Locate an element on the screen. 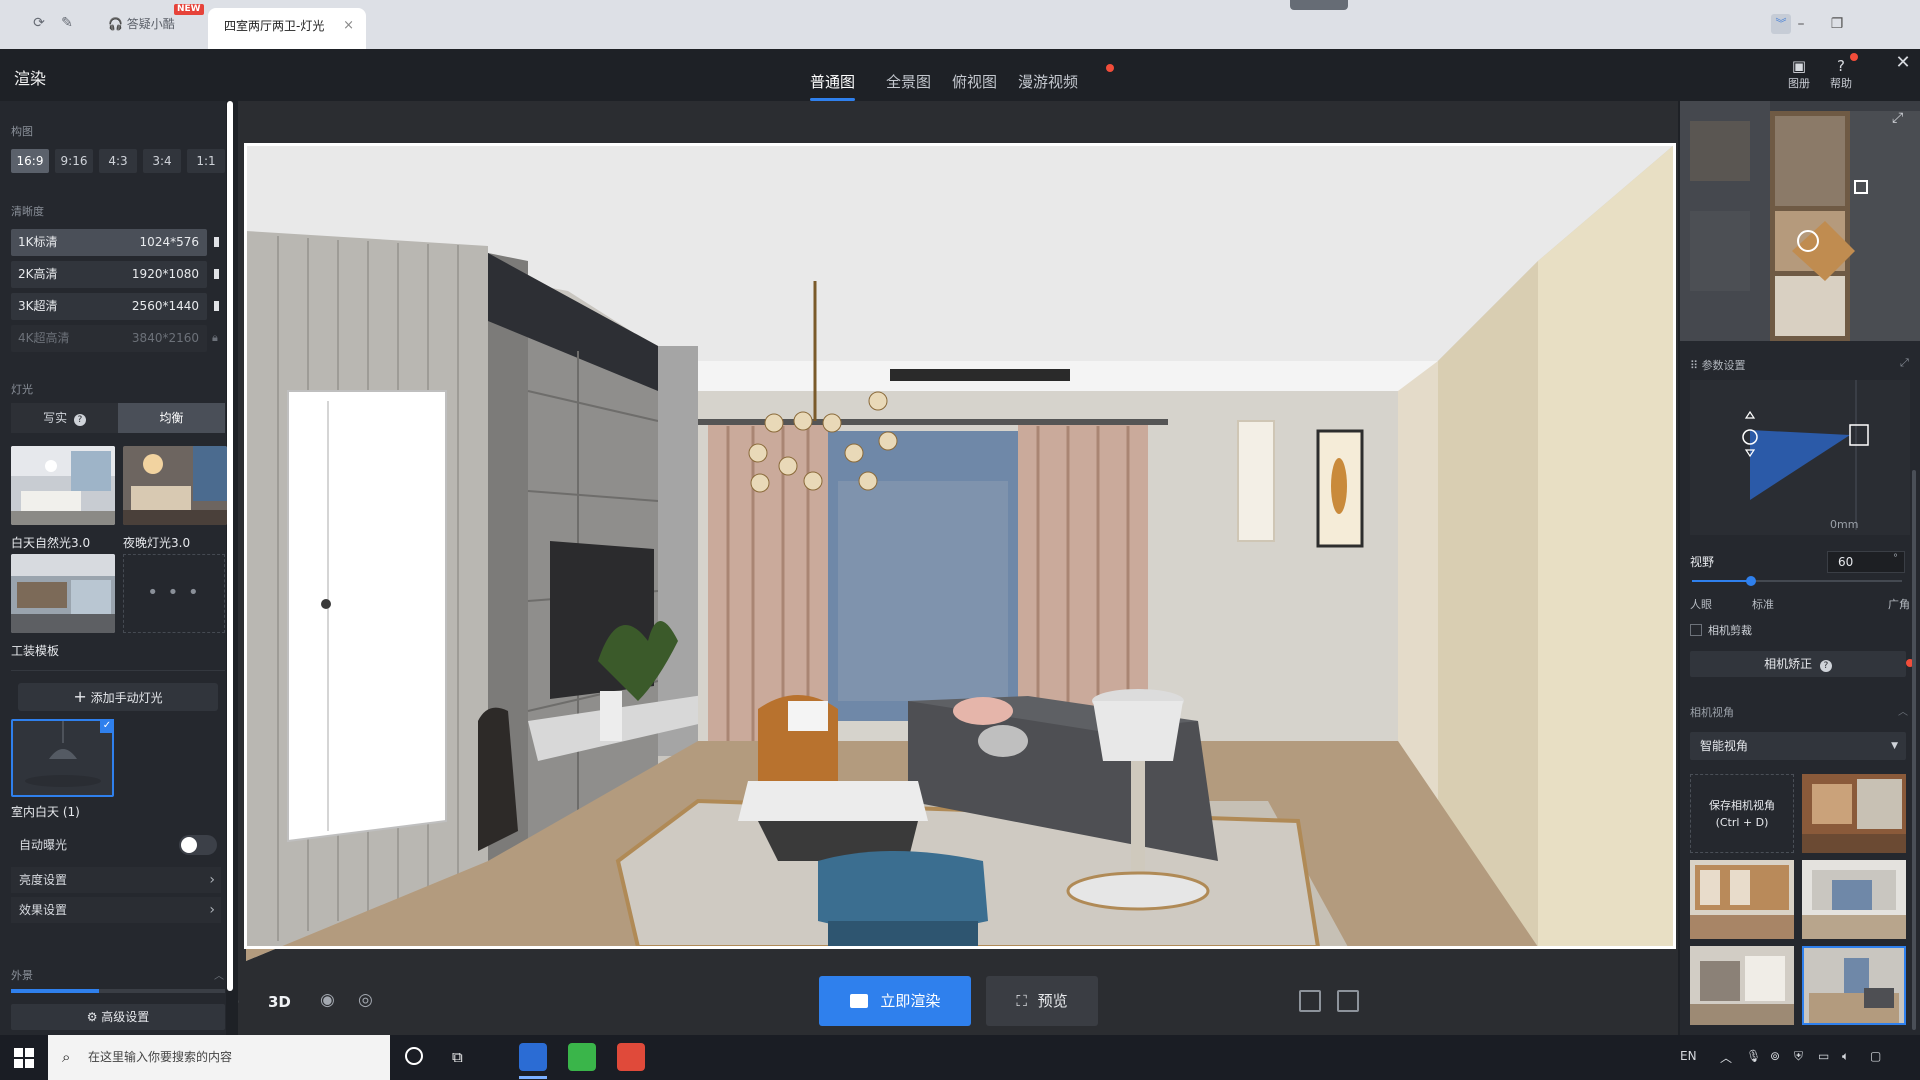 Image resolution: width=1920 pixels, height=1080 pixels. app-browser-icon is located at coordinates (533, 1057).